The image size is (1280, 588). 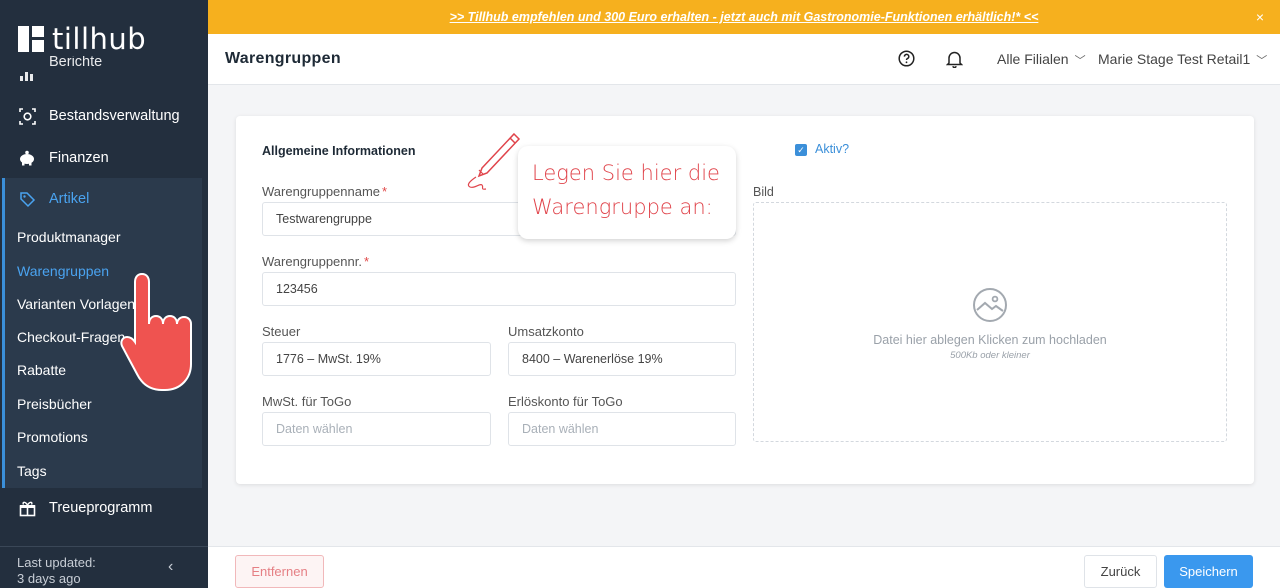 I want to click on sidebar-item-artikel: Artikel, so click(x=104, y=199).